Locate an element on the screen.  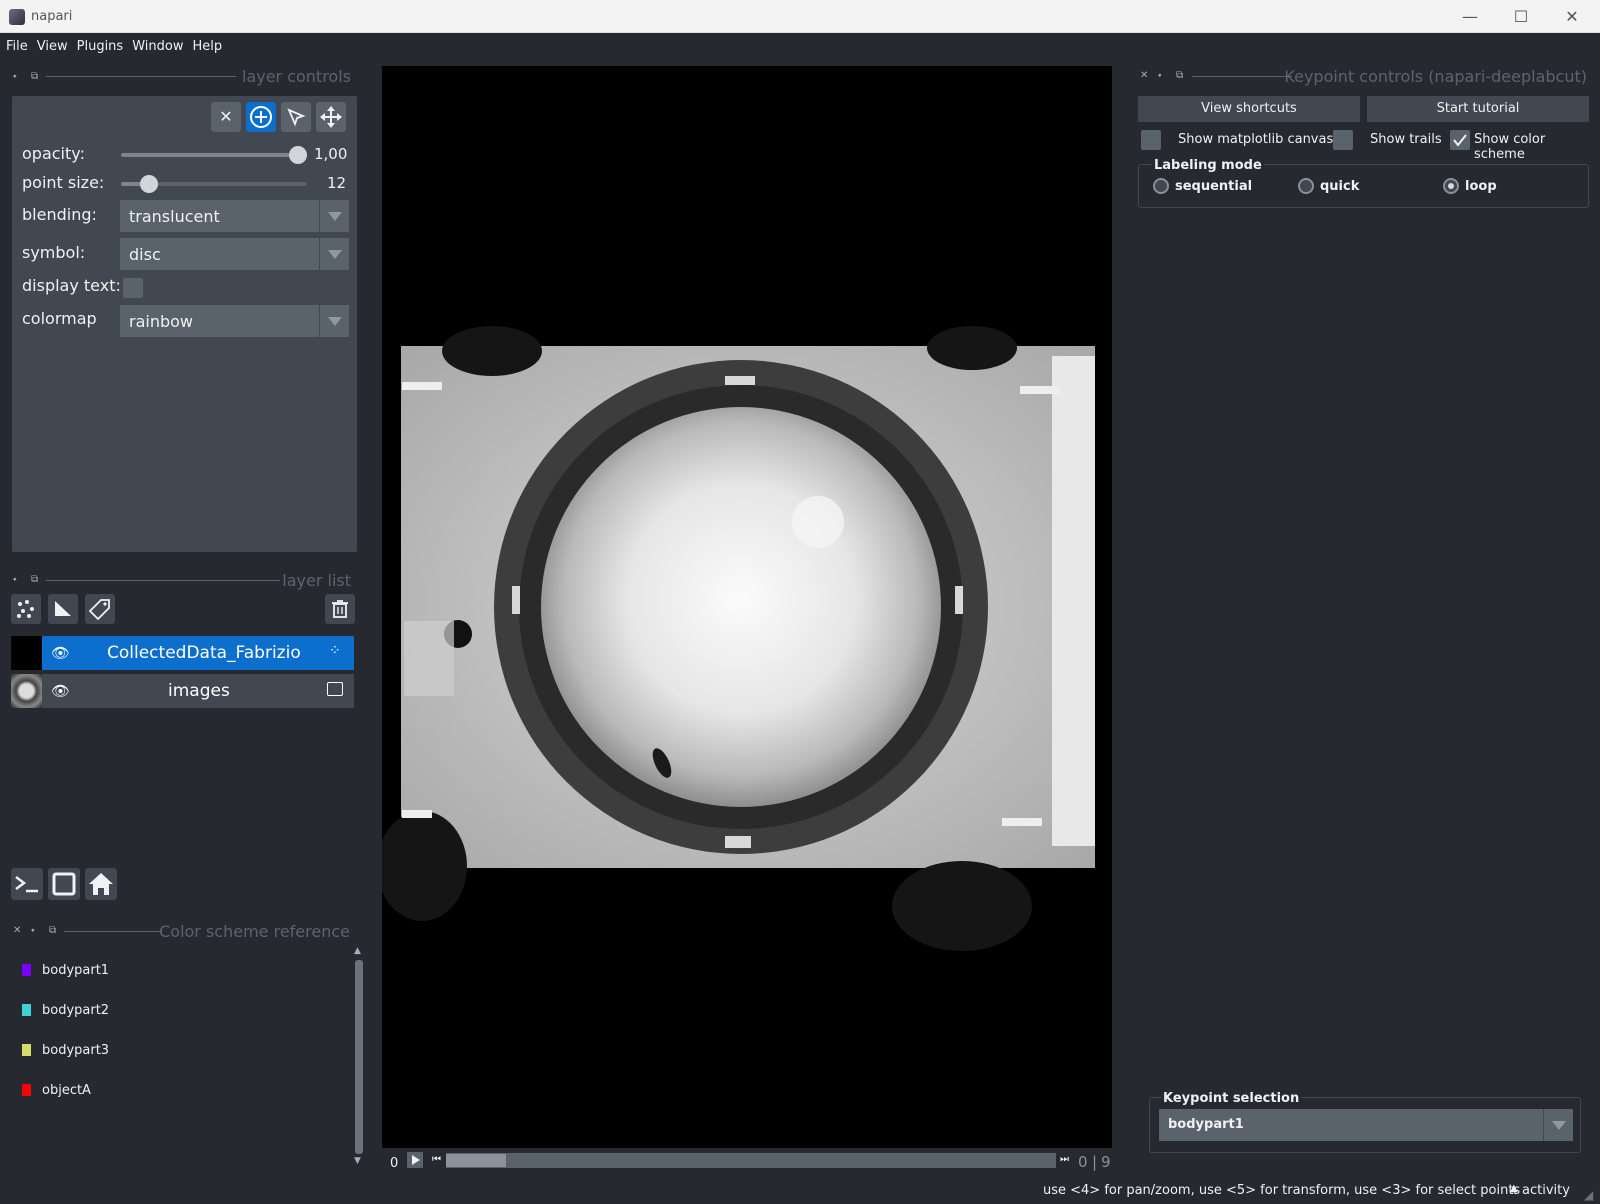
step-back-icon: ⏮ is located at coordinates (438, 1160).